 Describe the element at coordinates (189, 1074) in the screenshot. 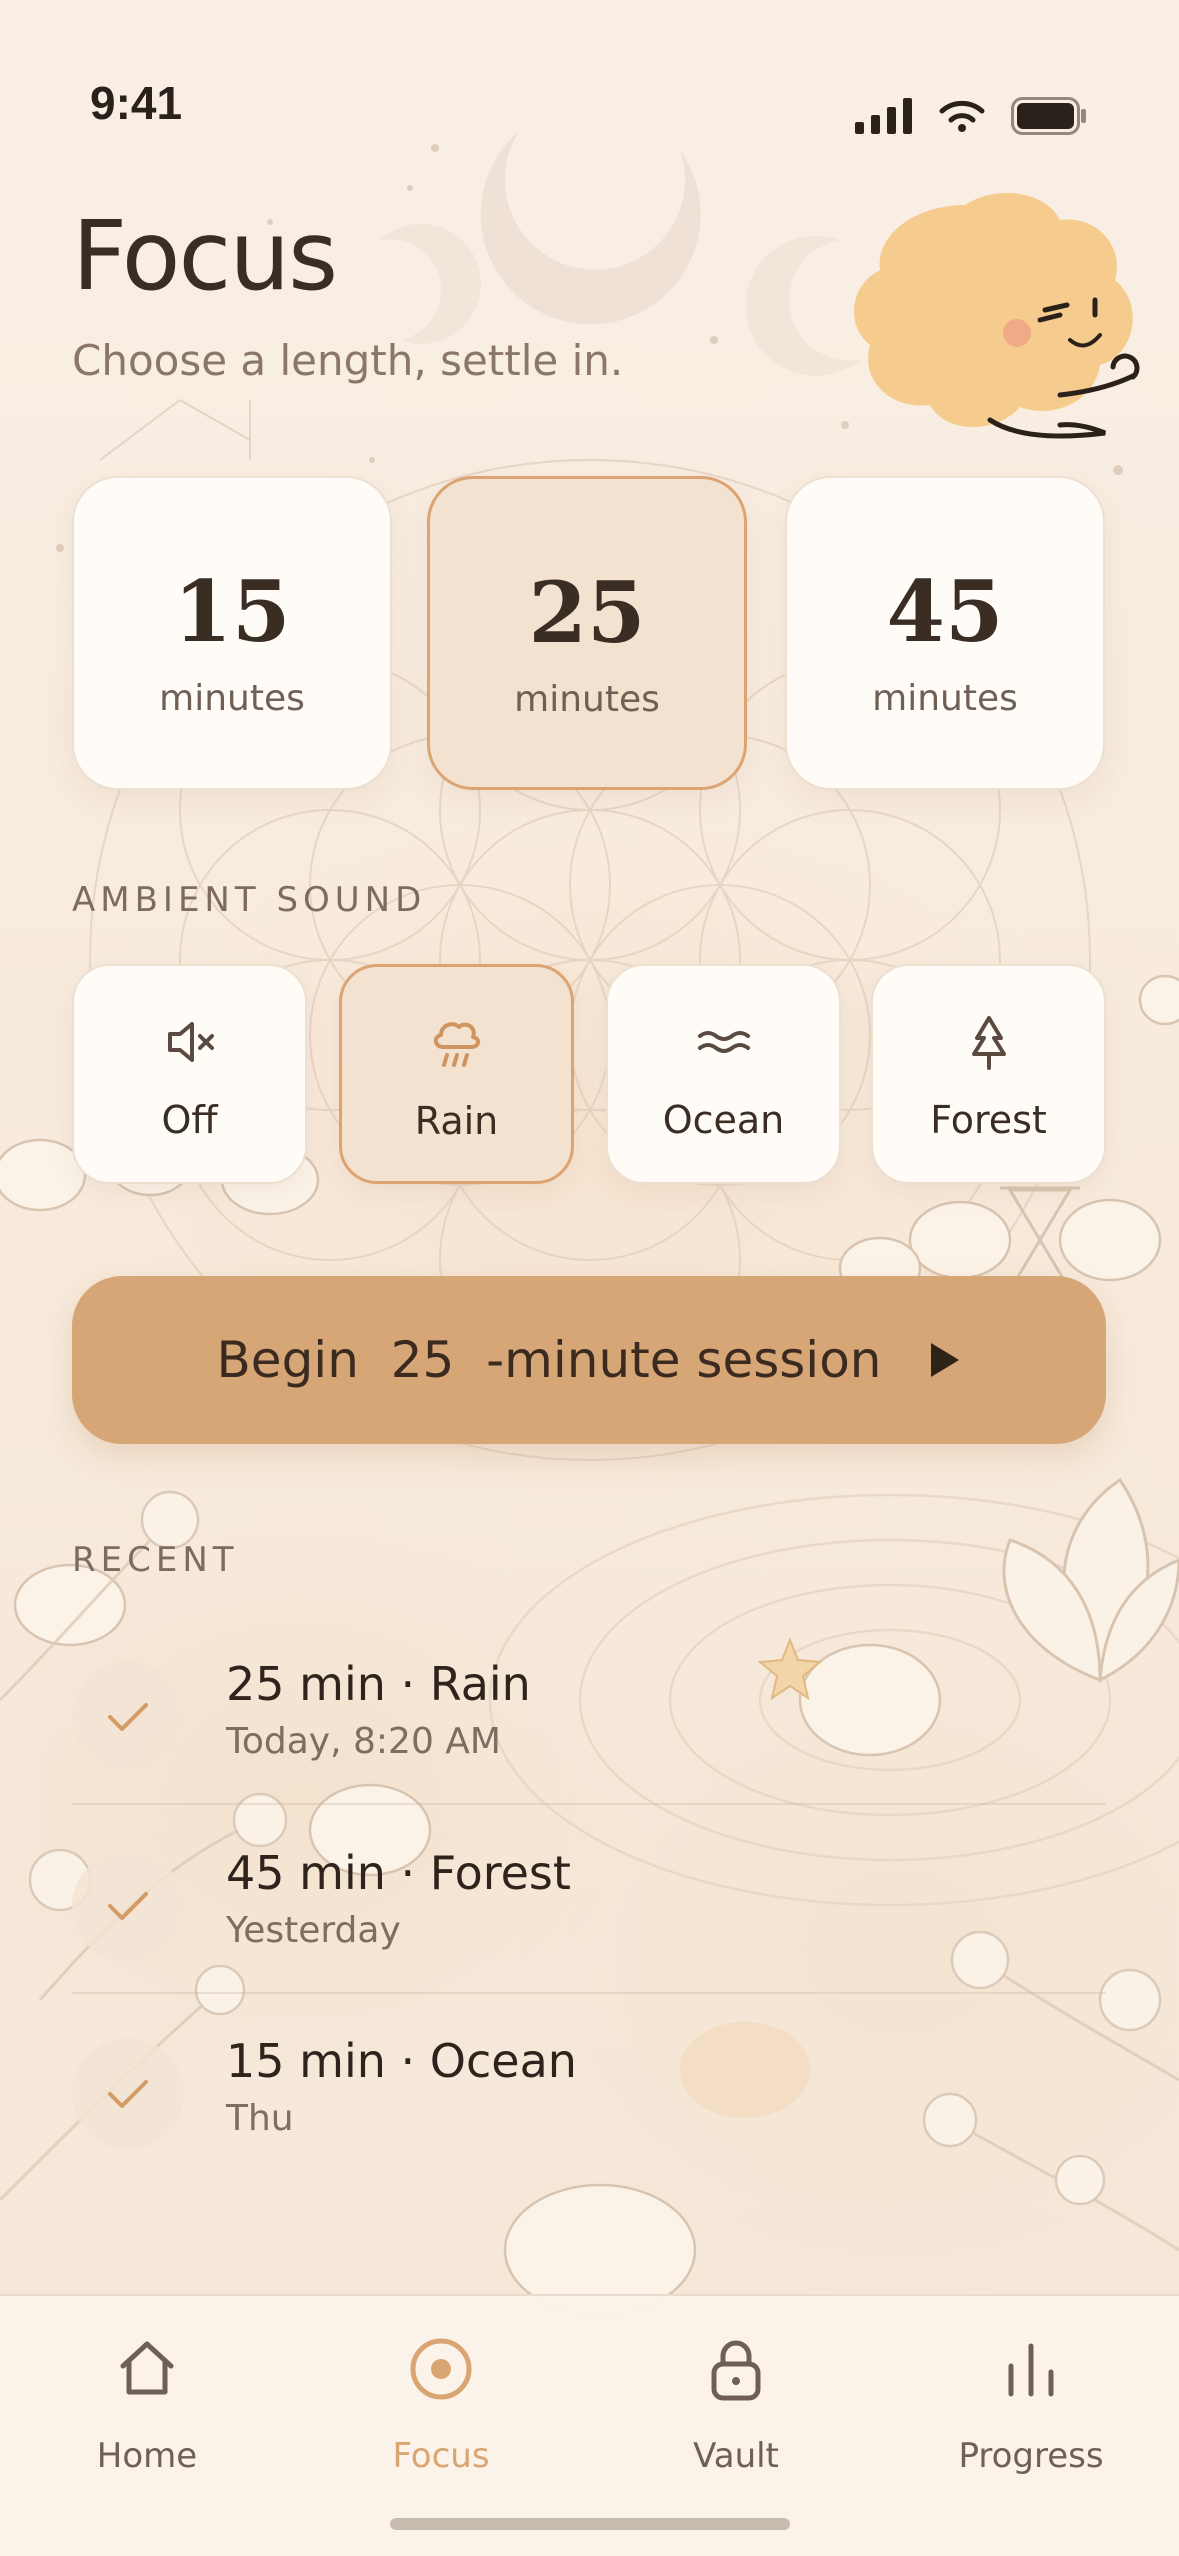

I see `sound-option-off: Off` at that location.